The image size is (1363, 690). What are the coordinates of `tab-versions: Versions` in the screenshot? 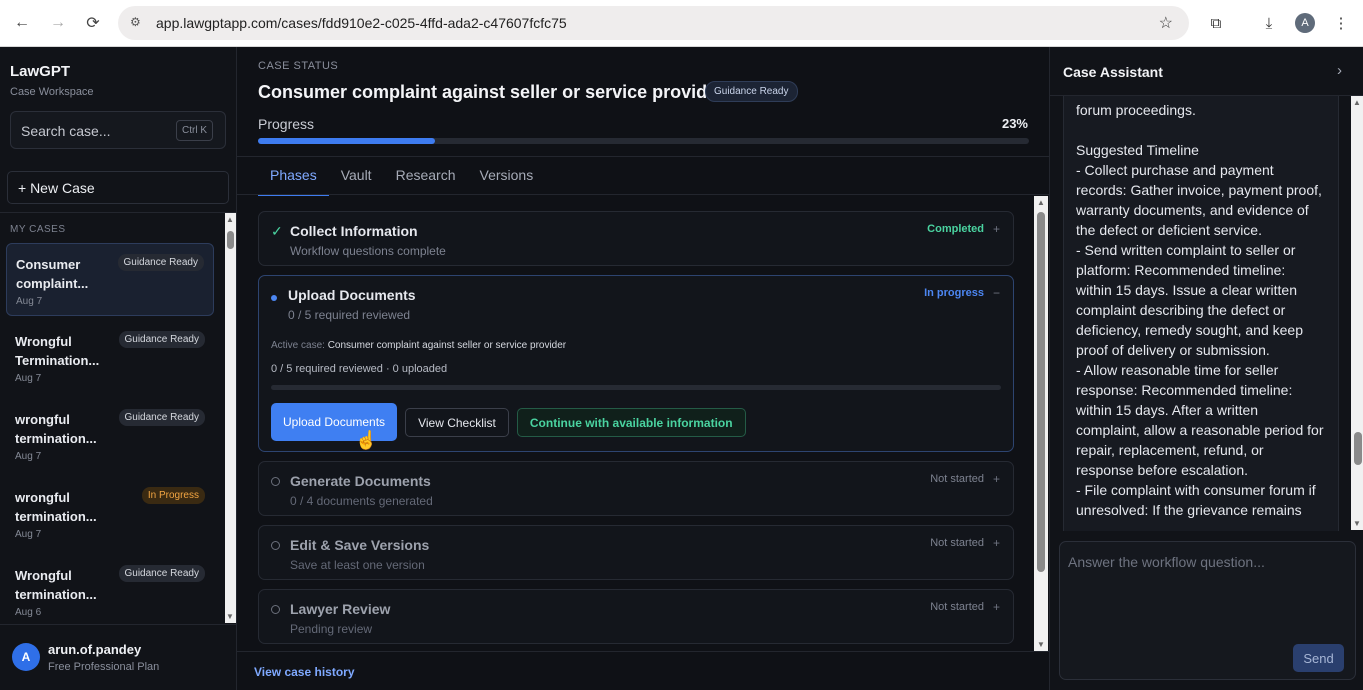 It's located at (507, 181).